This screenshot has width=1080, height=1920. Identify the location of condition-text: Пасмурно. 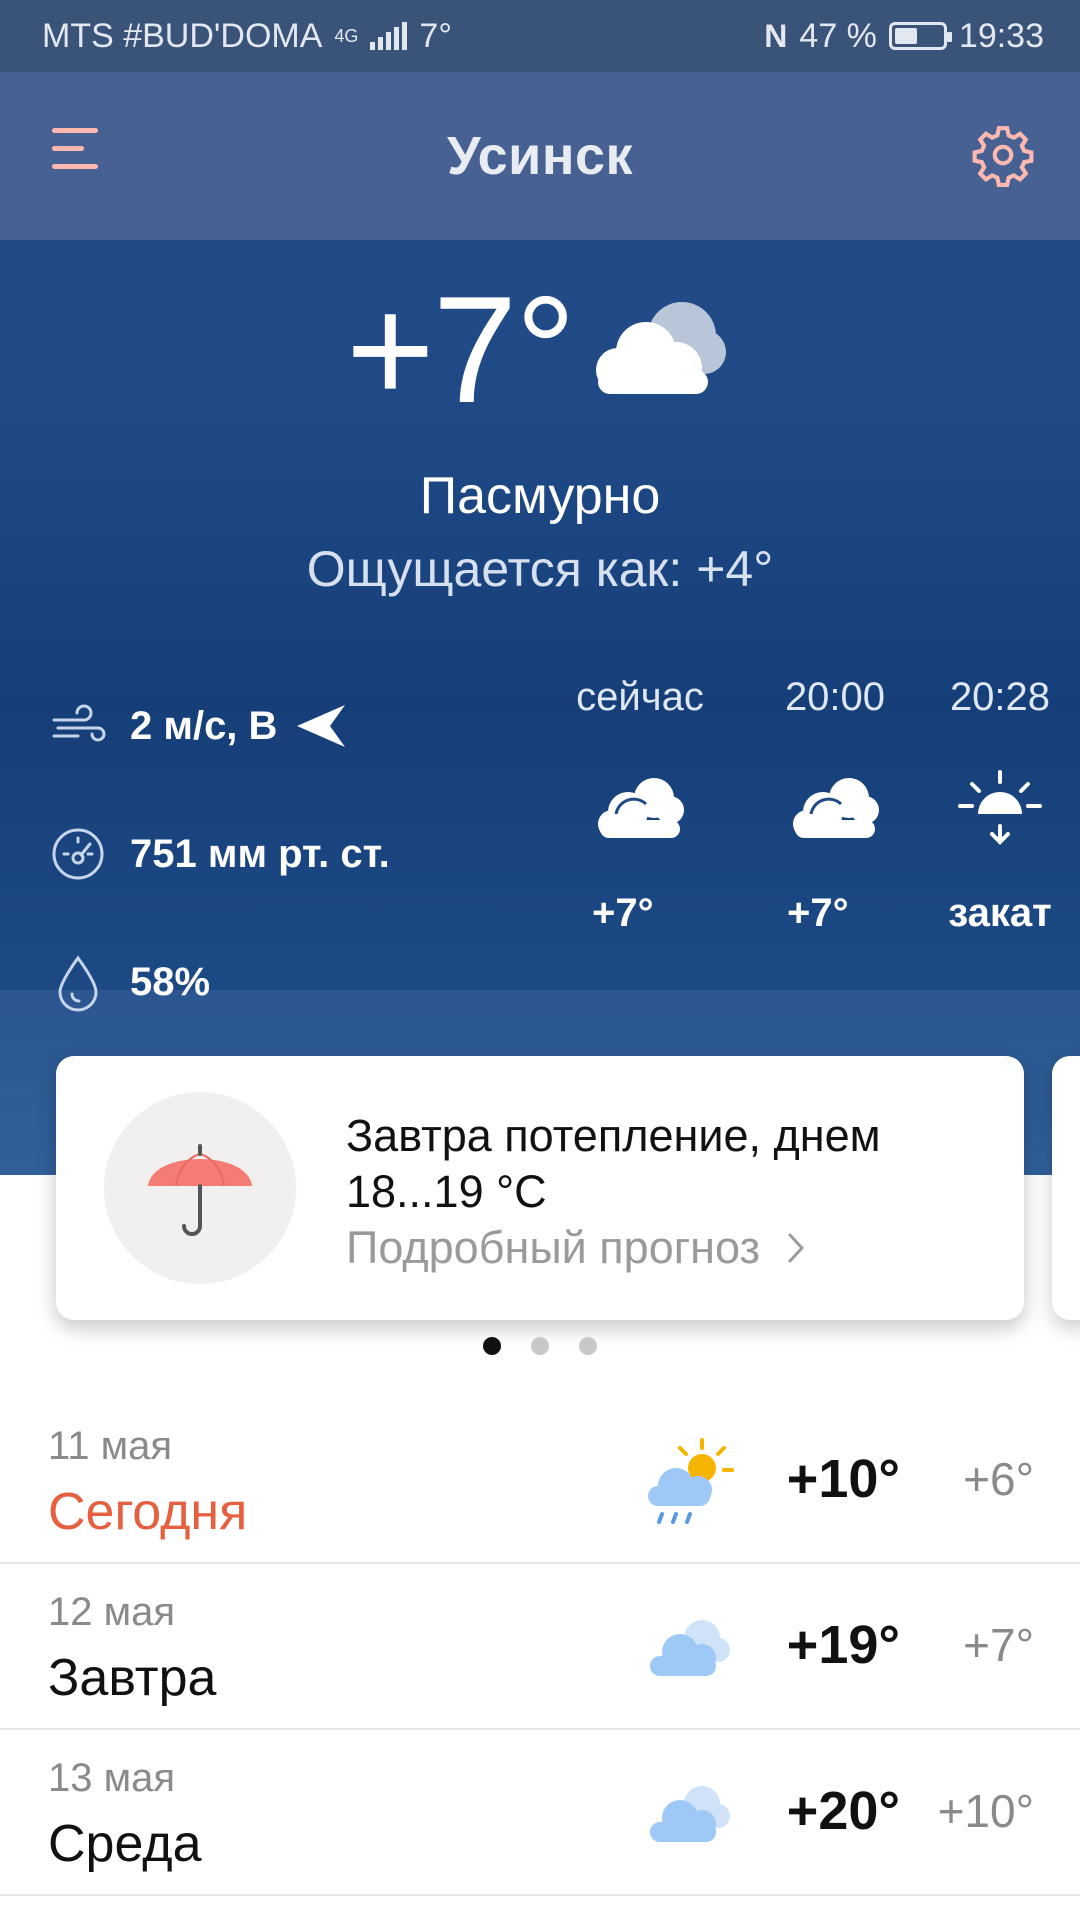
(540, 496).